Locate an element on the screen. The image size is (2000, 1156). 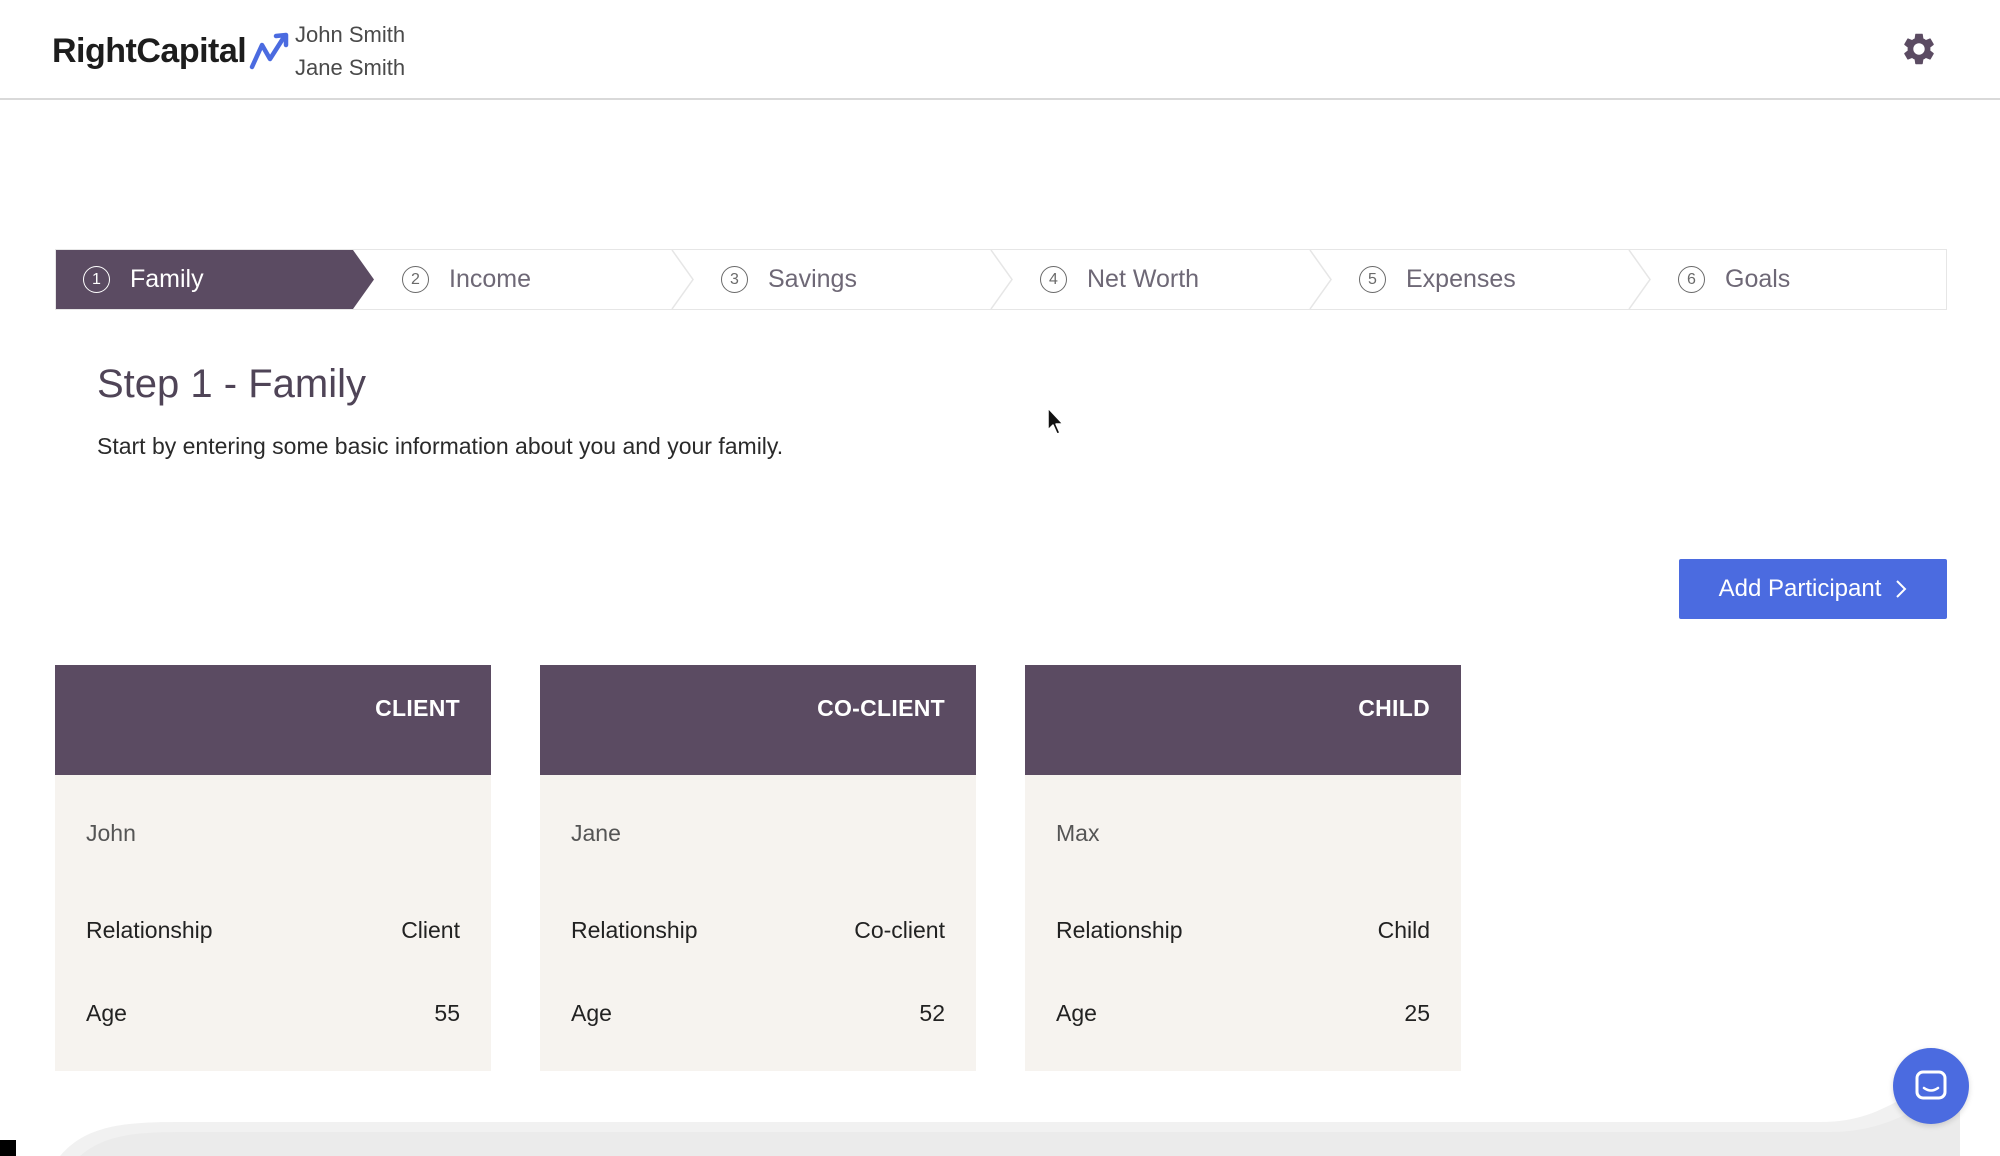
participant-role: CLIENT is located at coordinates (417, 708).